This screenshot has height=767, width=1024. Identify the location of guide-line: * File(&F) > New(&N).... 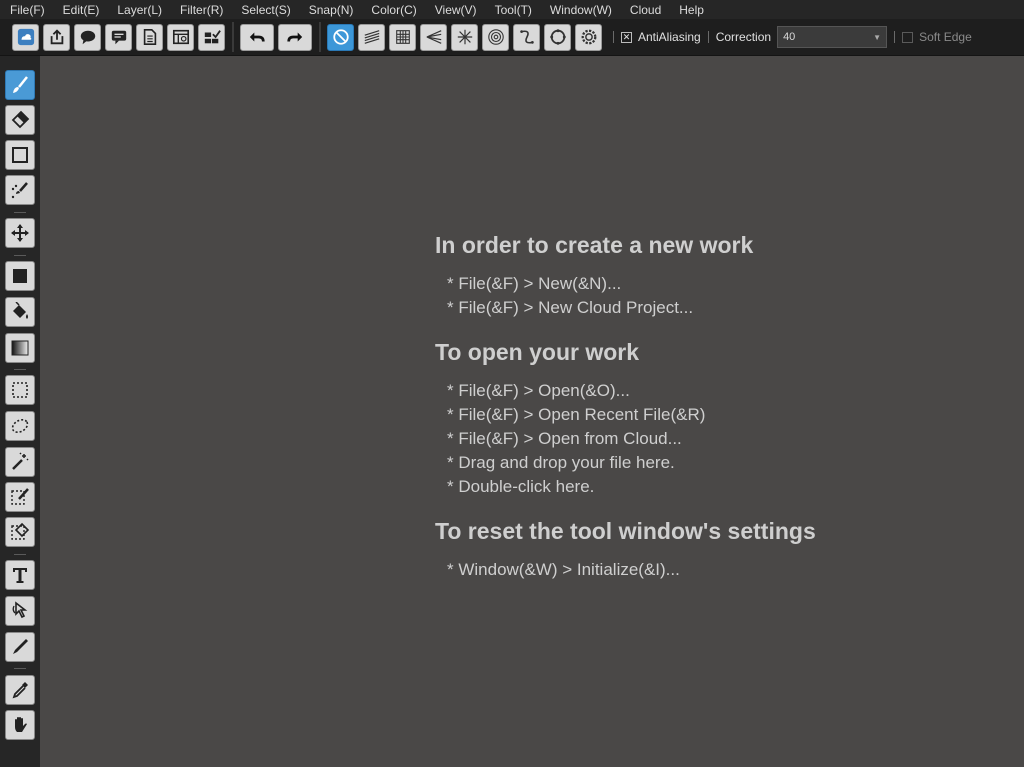
(534, 283).